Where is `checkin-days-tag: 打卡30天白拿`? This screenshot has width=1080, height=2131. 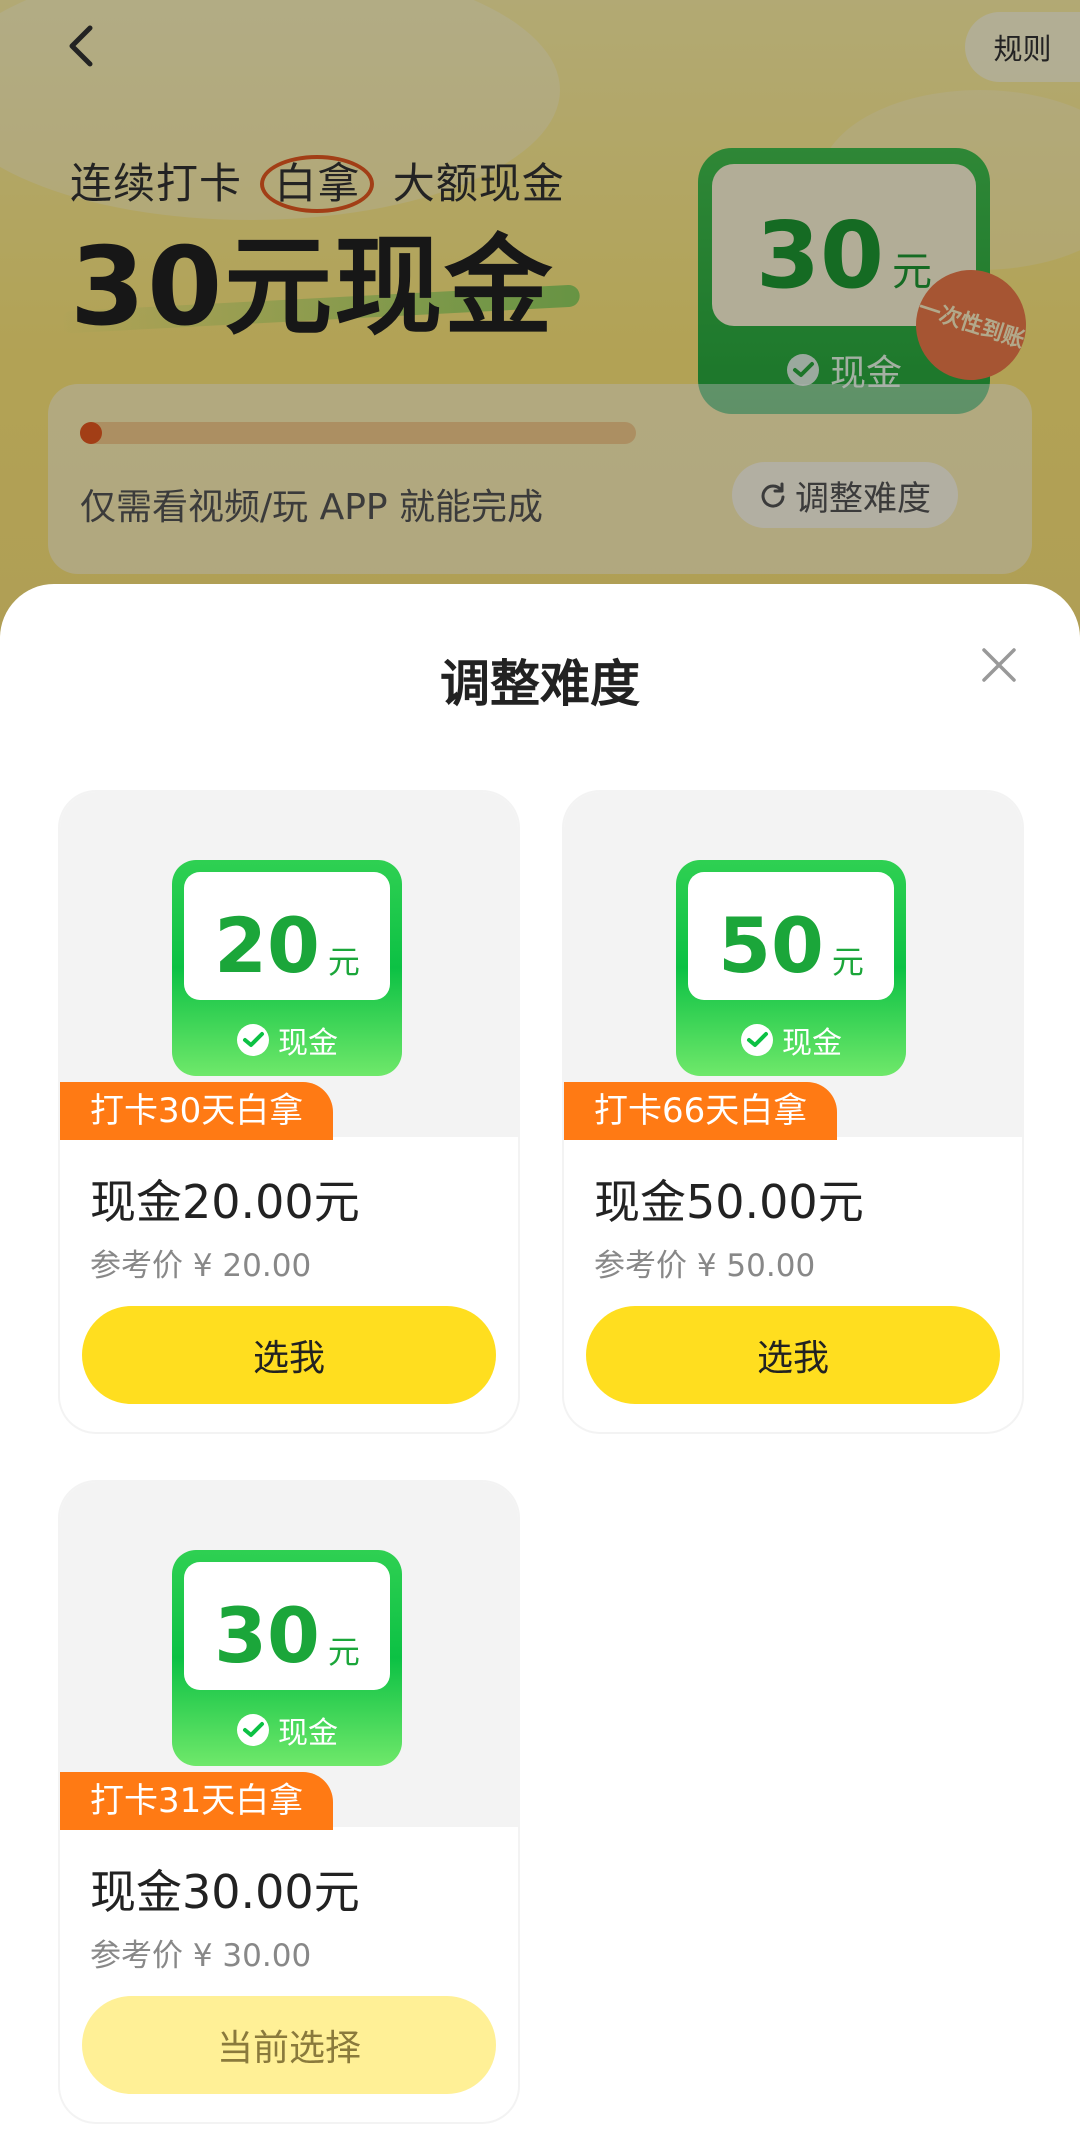 checkin-days-tag: 打卡30天白拿 is located at coordinates (197, 1111).